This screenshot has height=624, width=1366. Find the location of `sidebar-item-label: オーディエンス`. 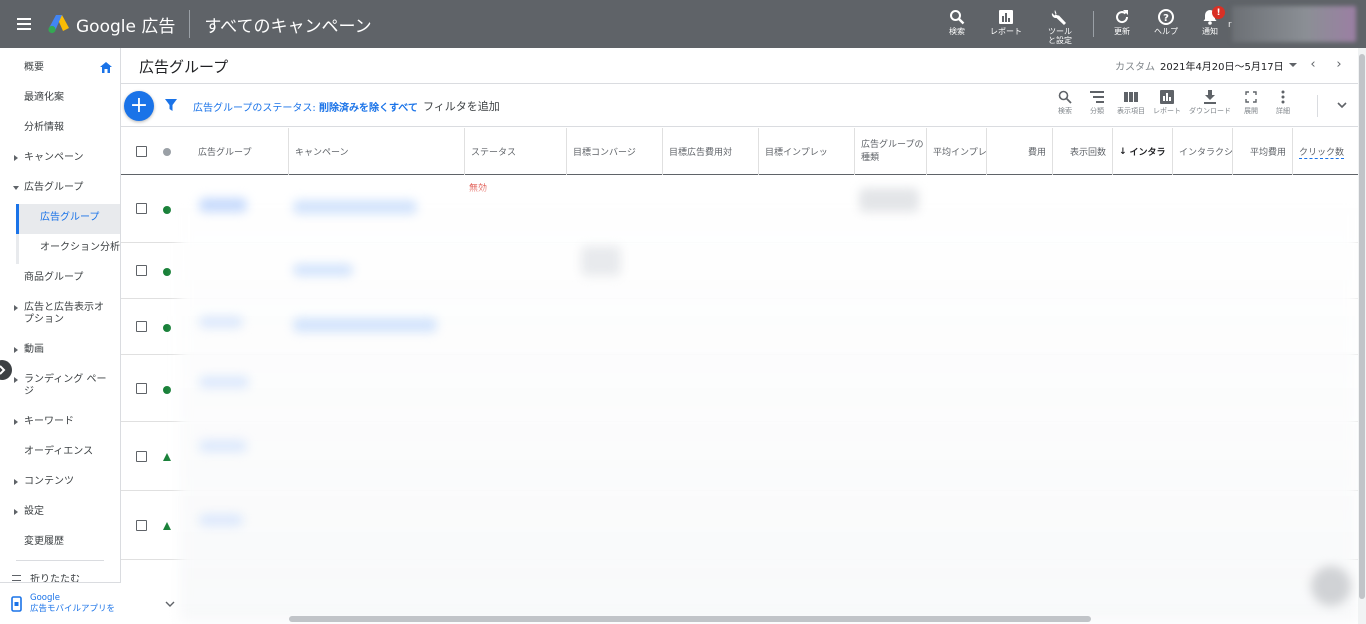

sidebar-item-label: オーディエンス is located at coordinates (59, 451).